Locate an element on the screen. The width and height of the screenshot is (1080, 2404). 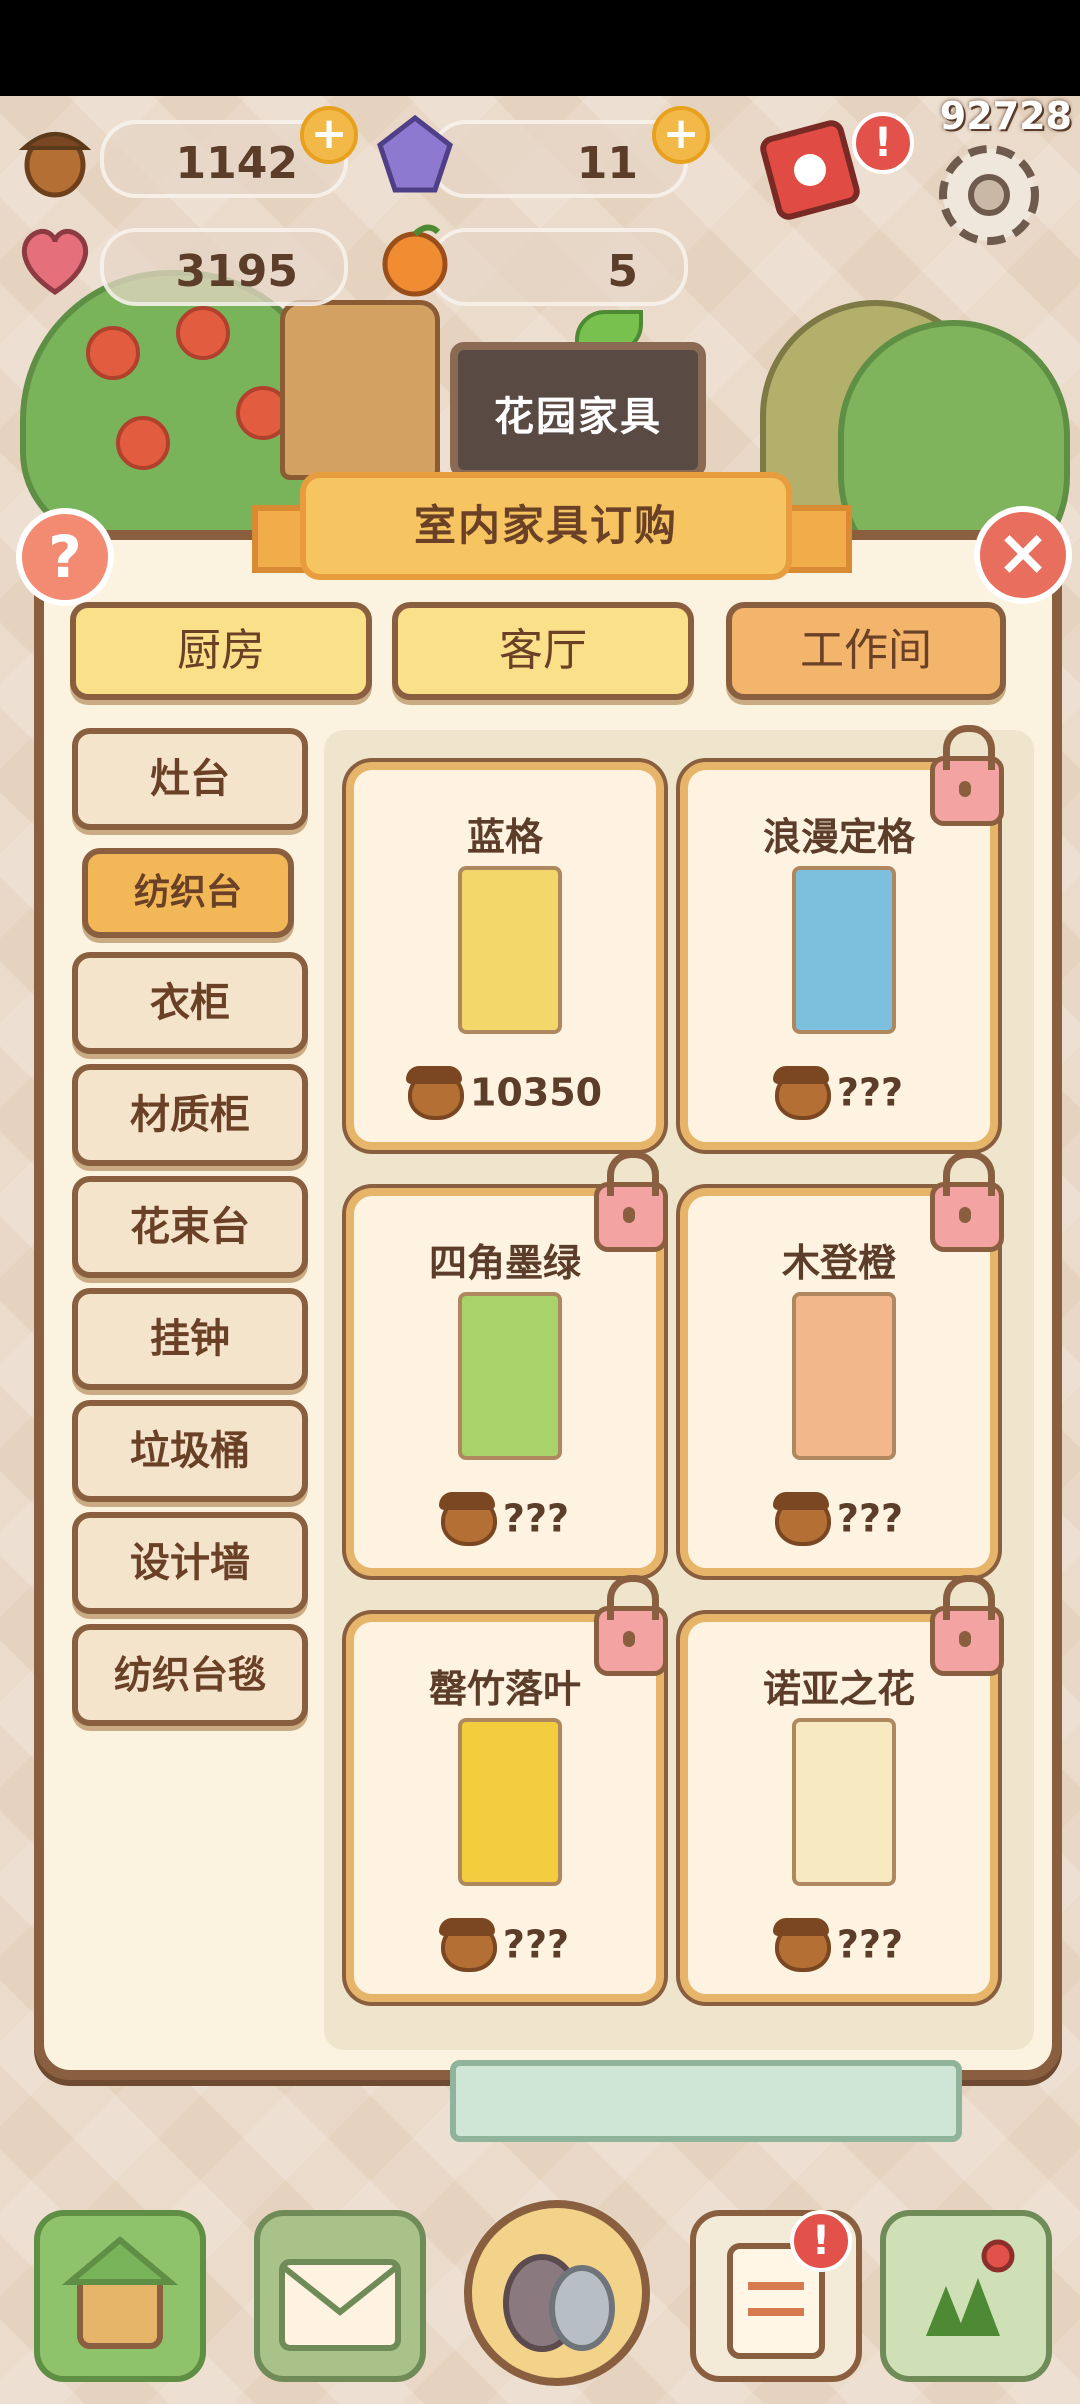
sidebar-item-weaving-table: 纺织台 is located at coordinates (188, 893).